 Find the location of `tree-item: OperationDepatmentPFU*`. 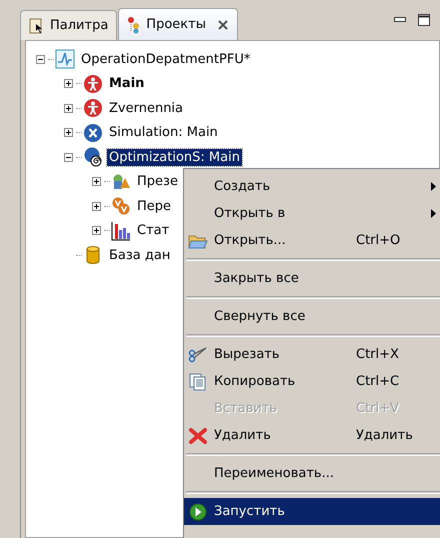

tree-item: OperationDepatmentPFU* is located at coordinates (165, 59).